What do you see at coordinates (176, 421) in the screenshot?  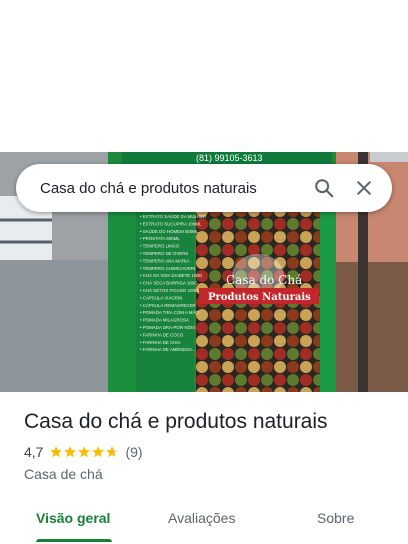 I see `place-title: Casa do chá e produtos naturais` at bounding box center [176, 421].